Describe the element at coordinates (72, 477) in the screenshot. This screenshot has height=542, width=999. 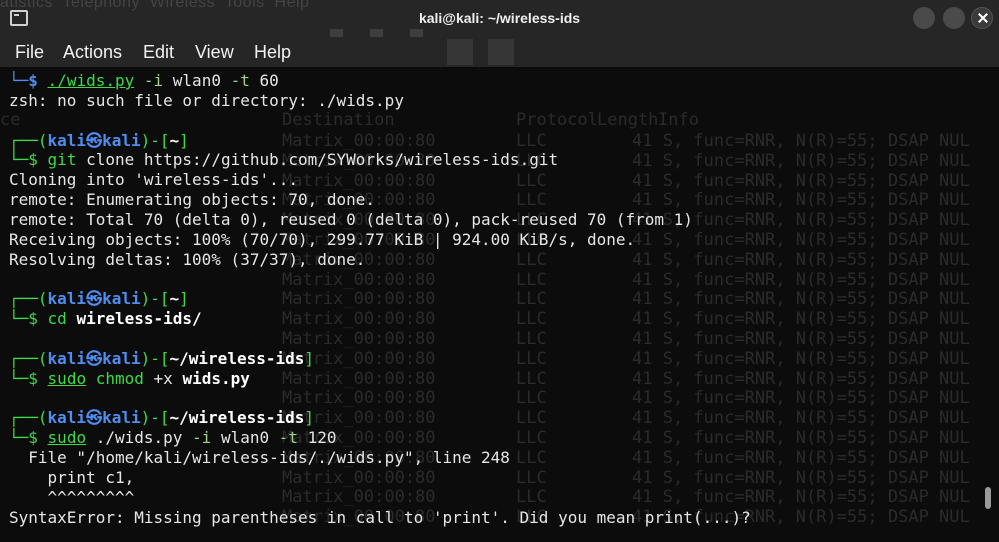
I see `terminal-line: print c1,` at that location.